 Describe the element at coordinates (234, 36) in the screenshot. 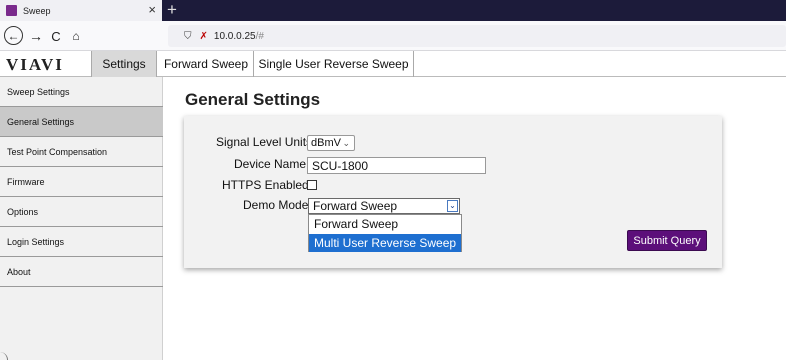

I see `url-host: 10.0.0.25` at that location.